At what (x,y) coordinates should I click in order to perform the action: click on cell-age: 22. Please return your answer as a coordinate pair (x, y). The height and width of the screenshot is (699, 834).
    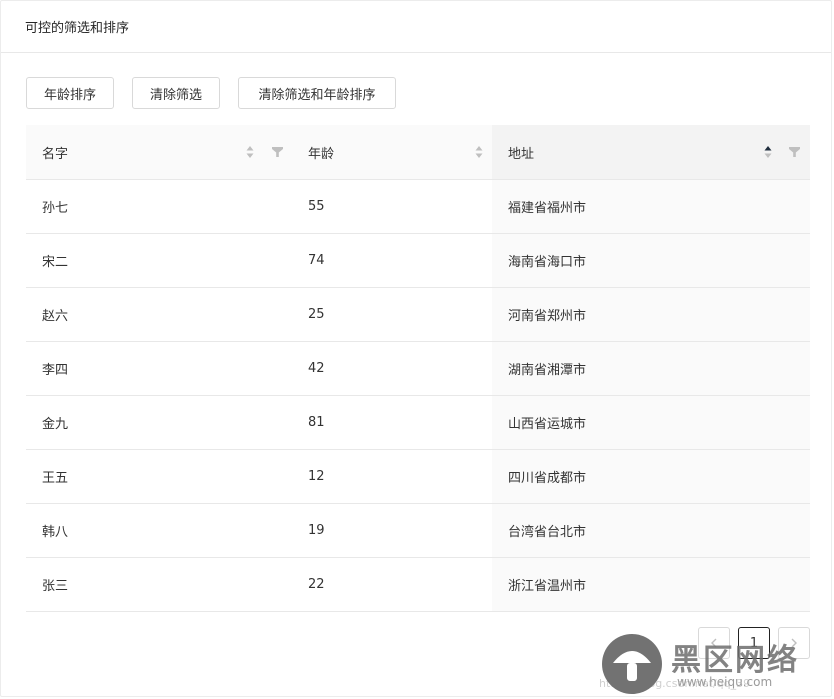
    Looking at the image, I should click on (316, 584).